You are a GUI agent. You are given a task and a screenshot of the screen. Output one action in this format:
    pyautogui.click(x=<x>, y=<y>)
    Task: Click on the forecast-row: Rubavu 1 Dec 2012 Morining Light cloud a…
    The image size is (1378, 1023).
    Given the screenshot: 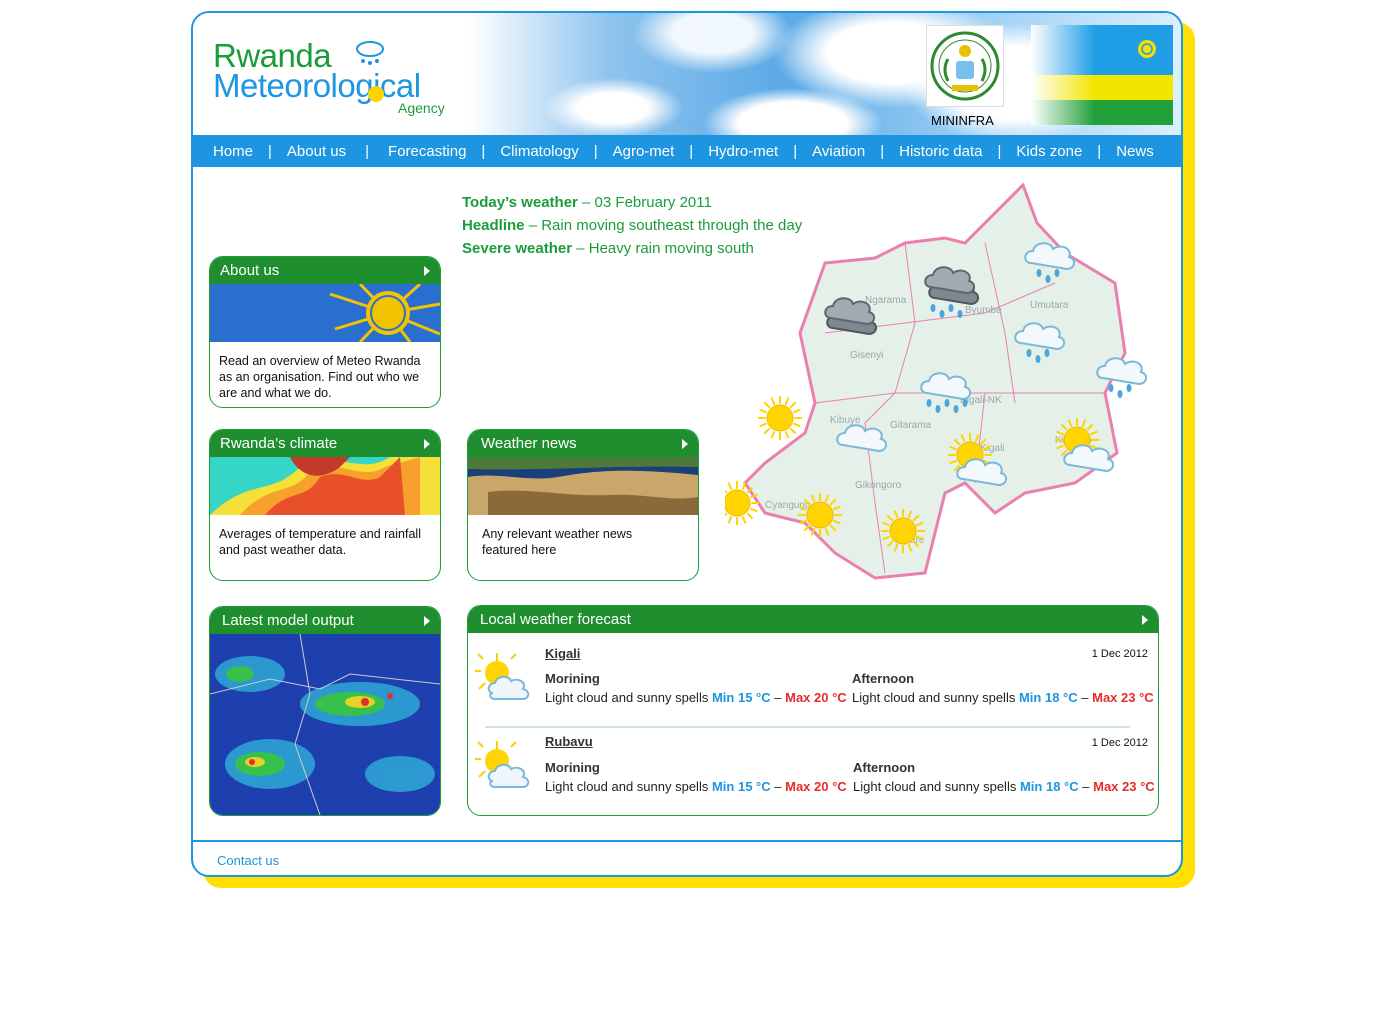 What is the action you would take?
    pyautogui.click(x=813, y=765)
    